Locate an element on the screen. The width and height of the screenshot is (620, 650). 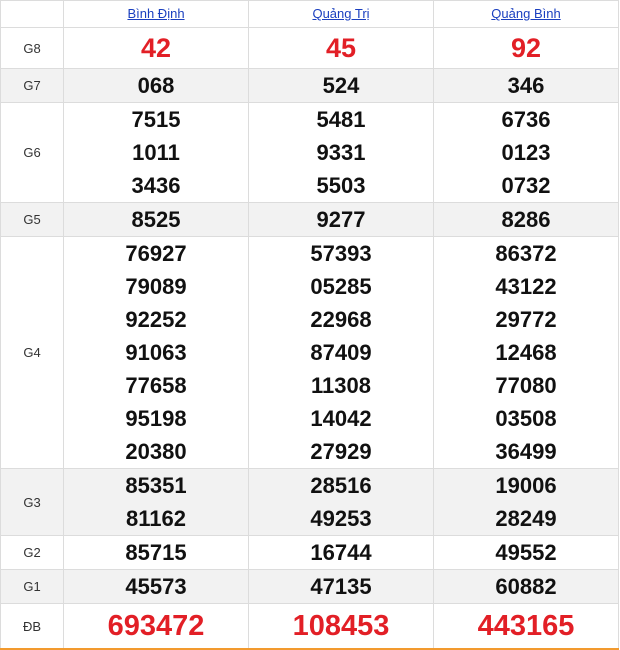
prize-cell: 16744 is located at coordinates (341, 552).